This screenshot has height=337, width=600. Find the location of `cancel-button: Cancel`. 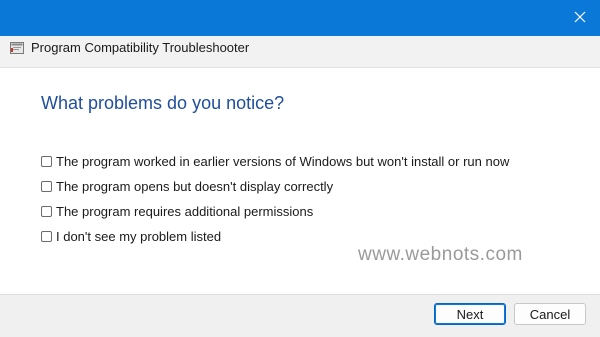

cancel-button: Cancel is located at coordinates (550, 314).